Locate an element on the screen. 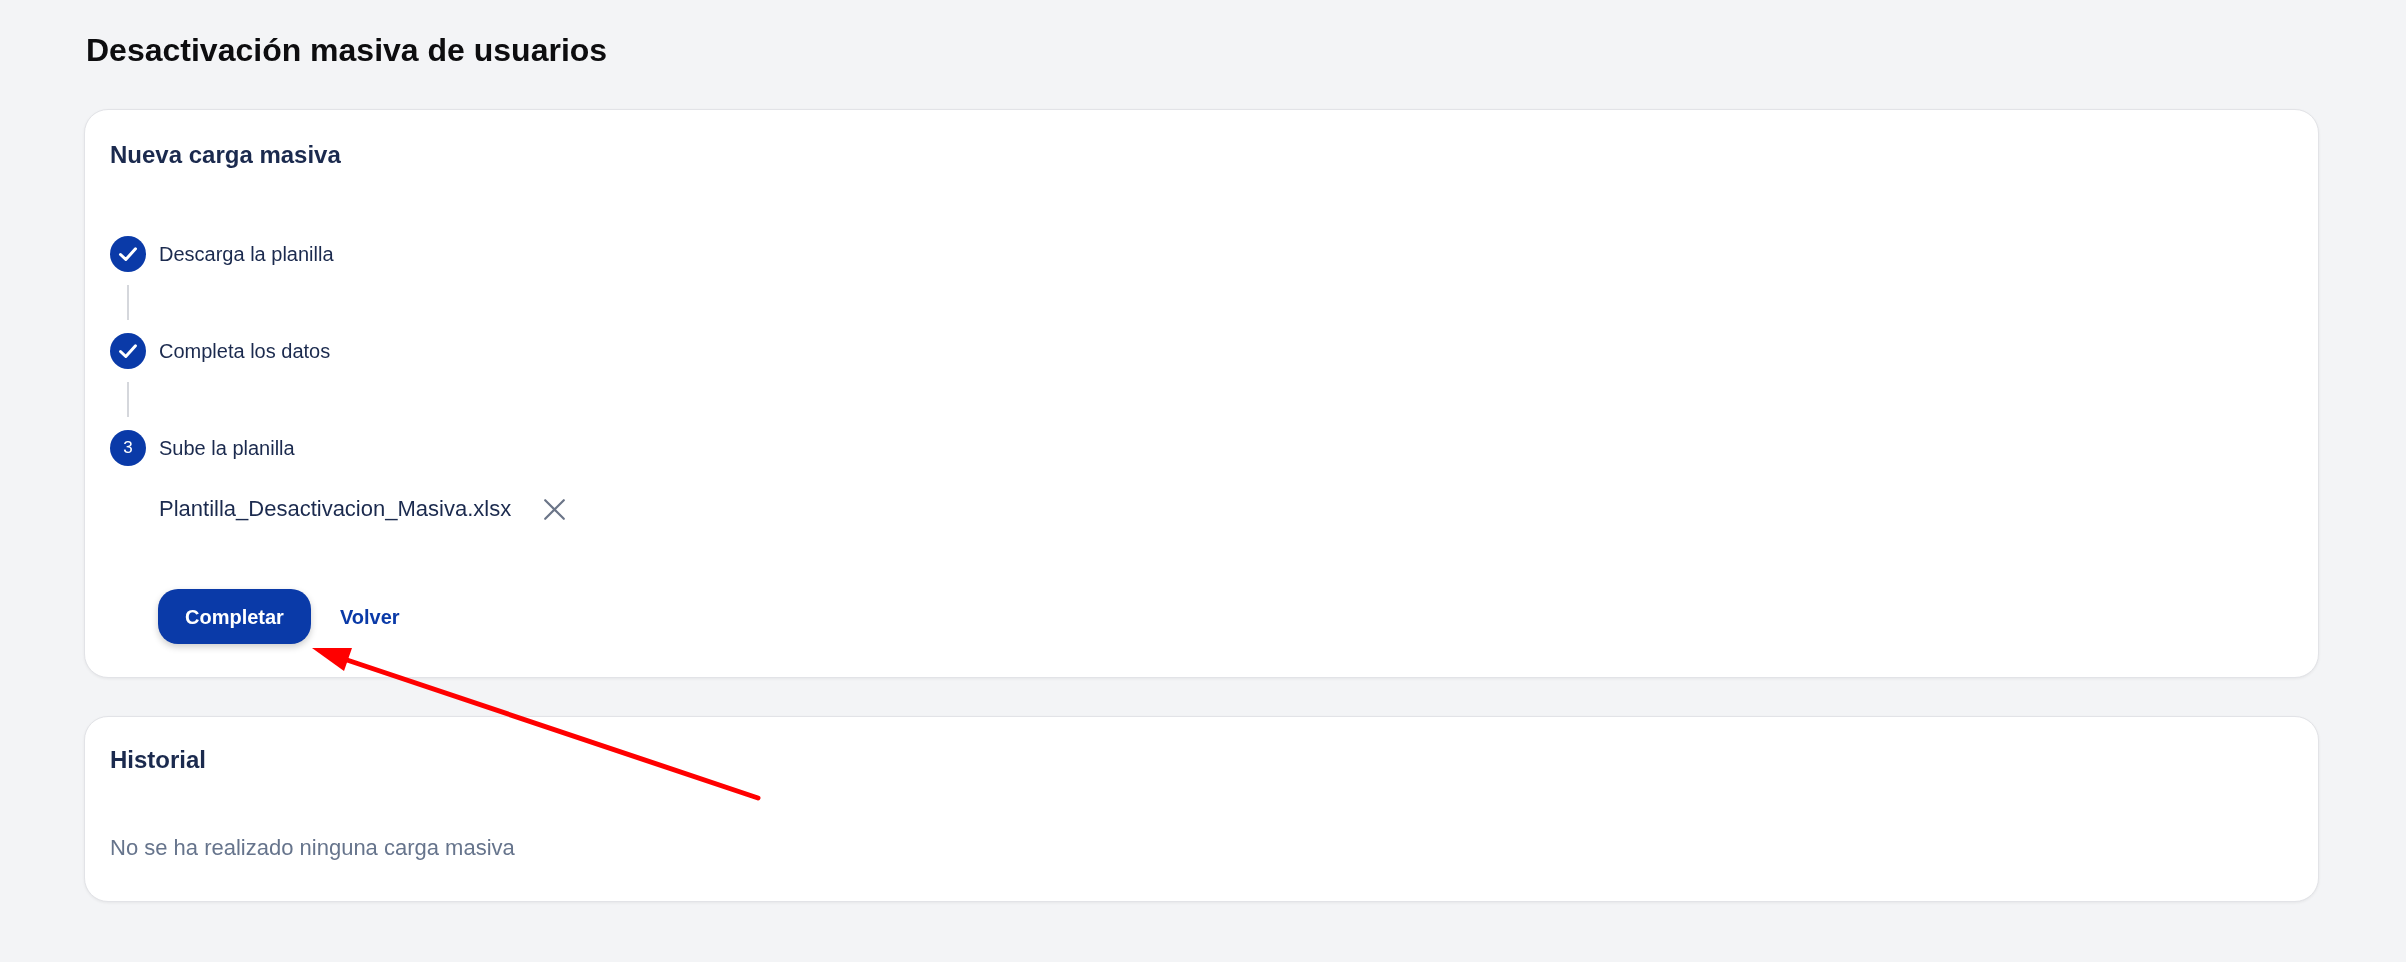 The width and height of the screenshot is (2406, 962). file-name: Plantilla_Desactivacion_Masiva.xlsx is located at coordinates (335, 509).